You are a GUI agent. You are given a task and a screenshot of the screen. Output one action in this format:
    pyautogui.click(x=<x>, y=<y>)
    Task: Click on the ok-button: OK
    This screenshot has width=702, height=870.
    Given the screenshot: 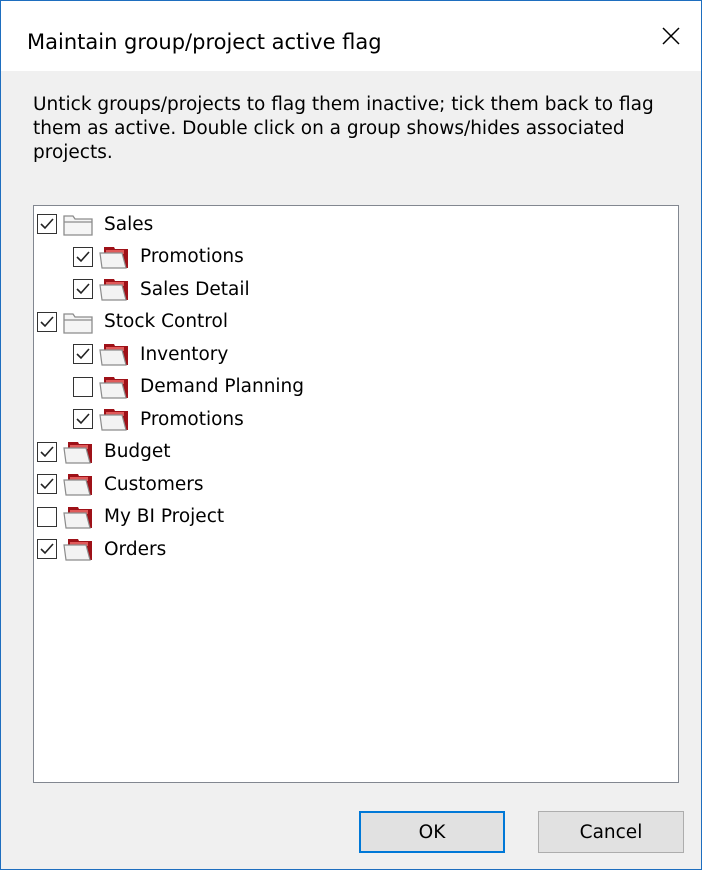 What is the action you would take?
    pyautogui.click(x=432, y=832)
    